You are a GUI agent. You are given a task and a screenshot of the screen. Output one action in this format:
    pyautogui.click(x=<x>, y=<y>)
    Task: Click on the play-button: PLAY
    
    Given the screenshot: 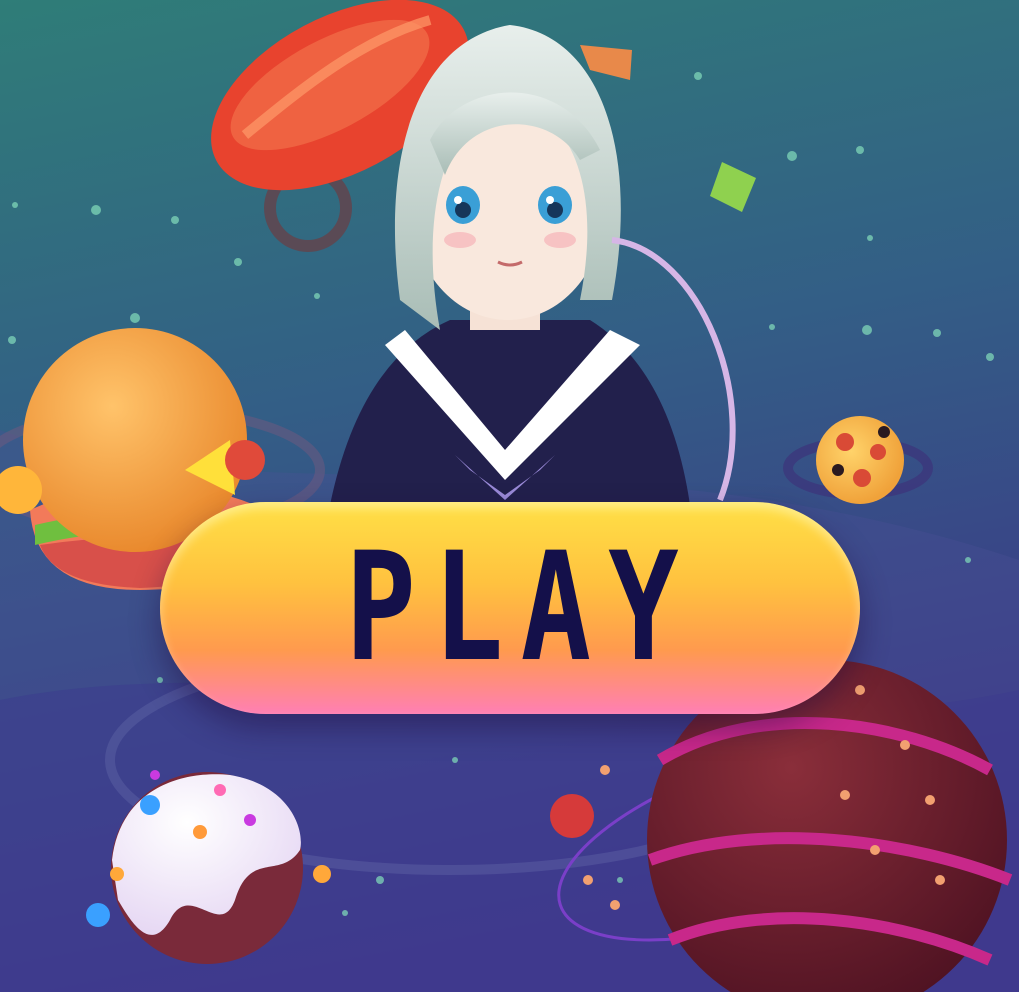 What is the action you would take?
    pyautogui.click(x=510, y=608)
    